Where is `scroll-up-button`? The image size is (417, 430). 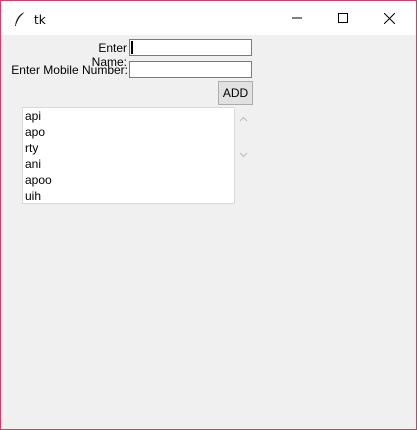
scroll-up-button is located at coordinates (243, 116).